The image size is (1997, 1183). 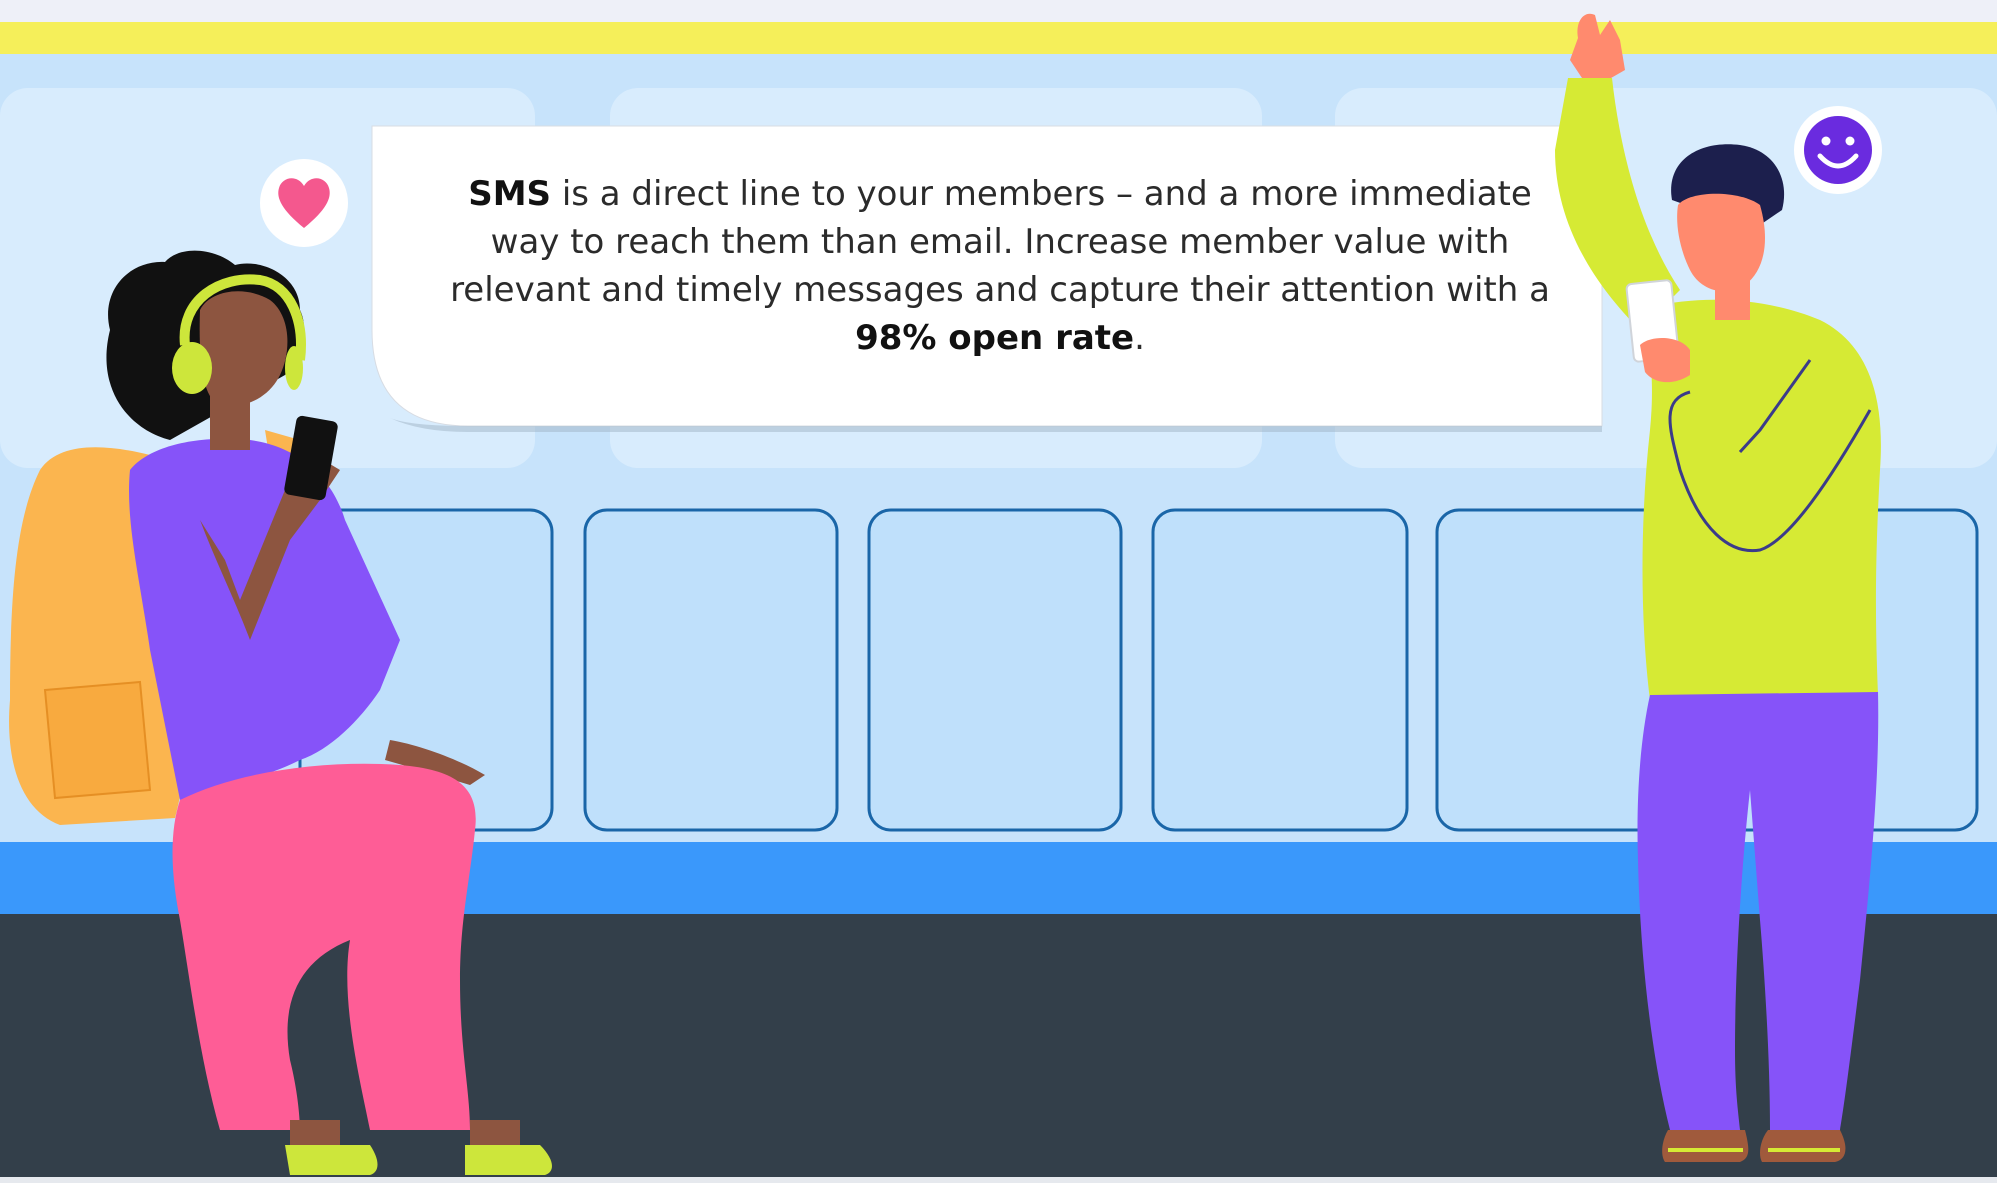 I want to click on heart-icon, so click(x=304, y=203).